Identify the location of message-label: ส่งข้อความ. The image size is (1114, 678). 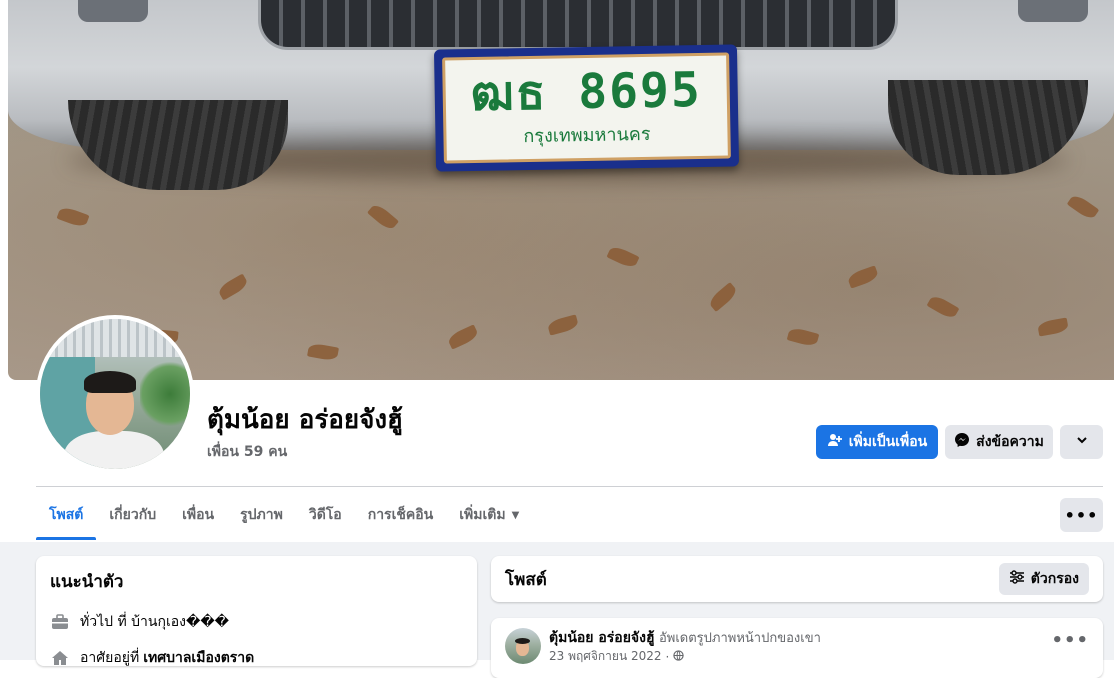
(1010, 442).